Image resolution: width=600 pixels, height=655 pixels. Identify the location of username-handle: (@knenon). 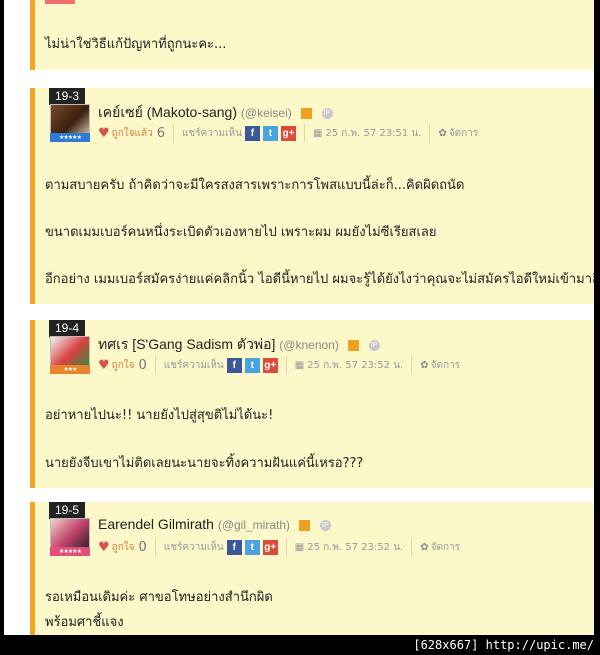
(309, 345).